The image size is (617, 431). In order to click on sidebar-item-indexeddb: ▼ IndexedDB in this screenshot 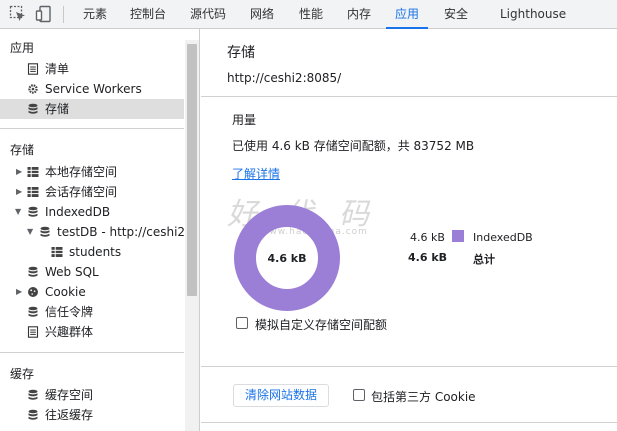, I will do `click(92, 212)`.